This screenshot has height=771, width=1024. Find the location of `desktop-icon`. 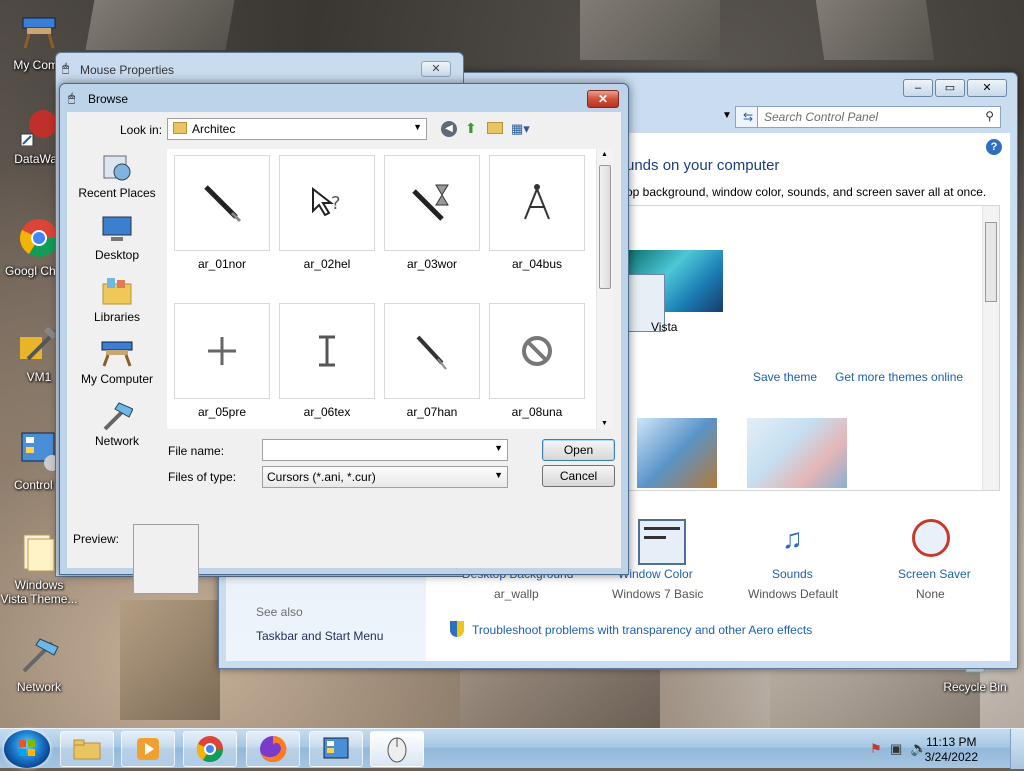

desktop-icon is located at coordinates (117, 228).